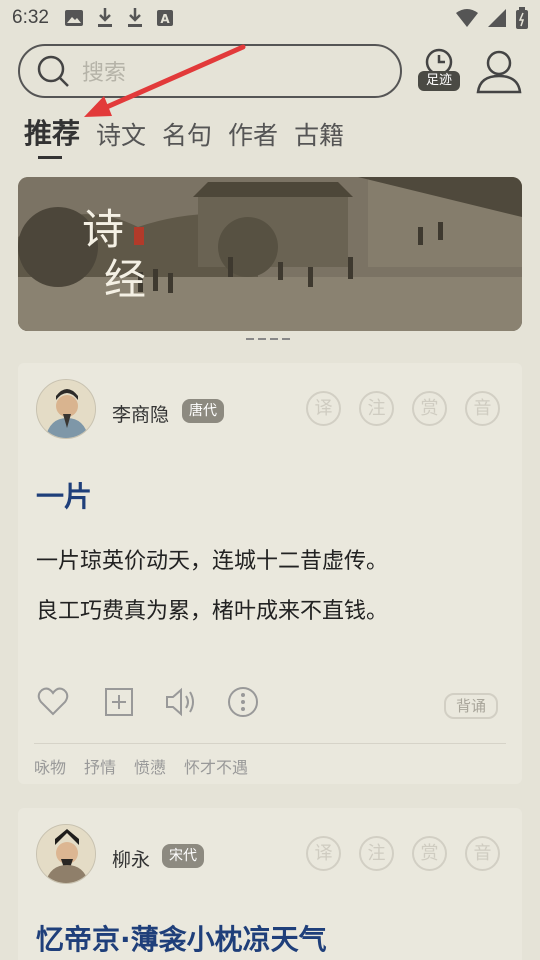 This screenshot has width=540, height=960. Describe the element at coordinates (131, 858) in the screenshot. I see `author-name: 柳永` at that location.